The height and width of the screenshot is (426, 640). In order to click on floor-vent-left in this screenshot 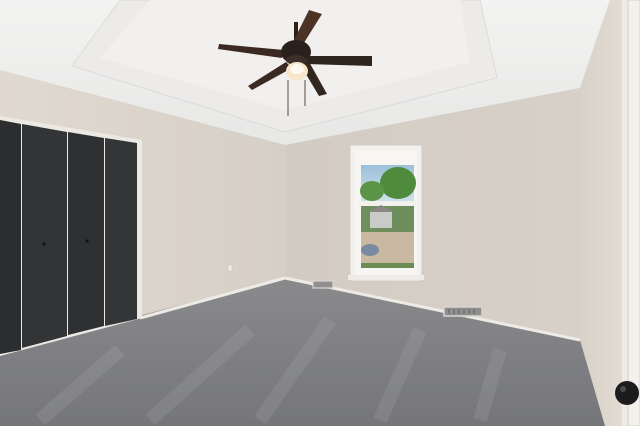, I will do `click(323, 284)`.